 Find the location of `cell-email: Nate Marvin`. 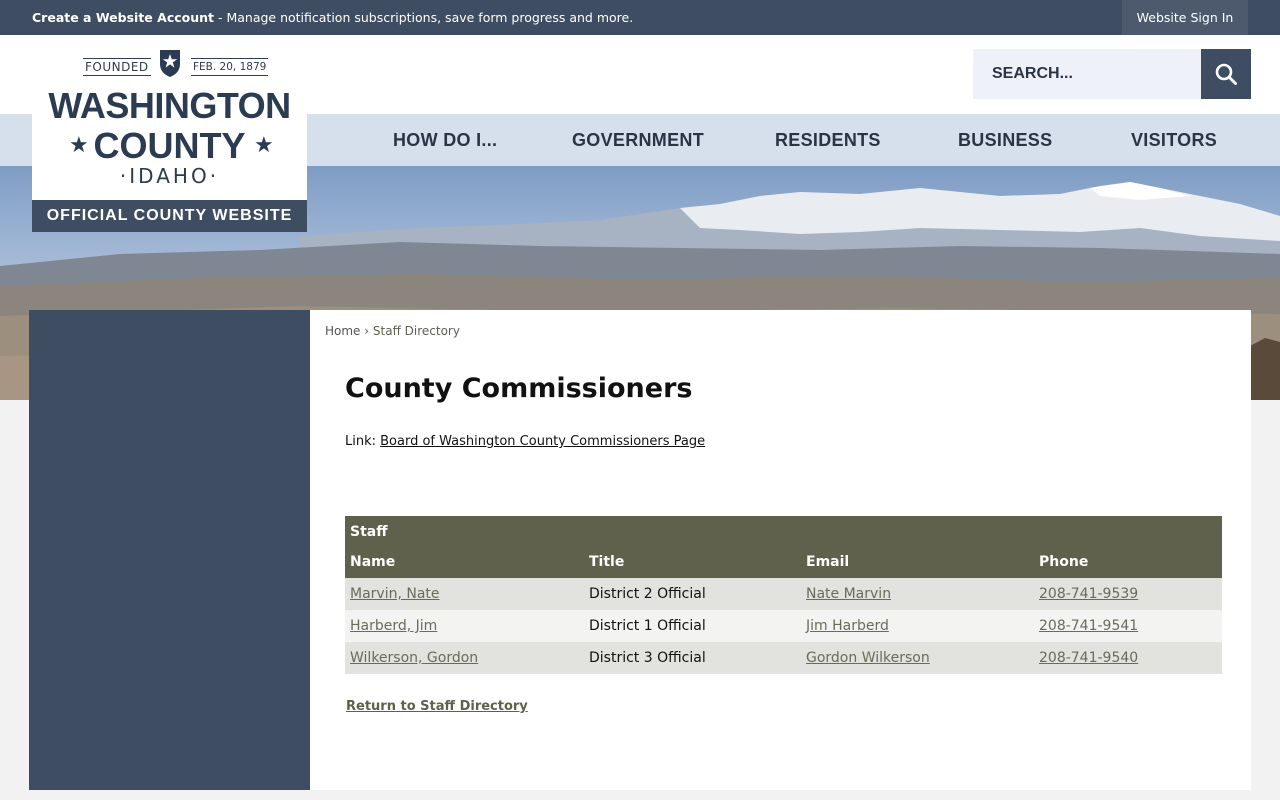

cell-email: Nate Marvin is located at coordinates (917, 594).